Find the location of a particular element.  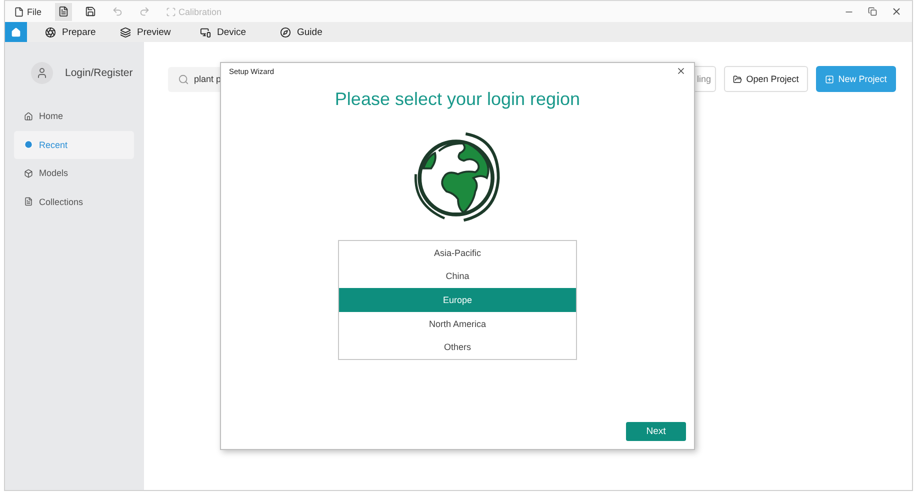

region-option: Europe is located at coordinates (457, 300).